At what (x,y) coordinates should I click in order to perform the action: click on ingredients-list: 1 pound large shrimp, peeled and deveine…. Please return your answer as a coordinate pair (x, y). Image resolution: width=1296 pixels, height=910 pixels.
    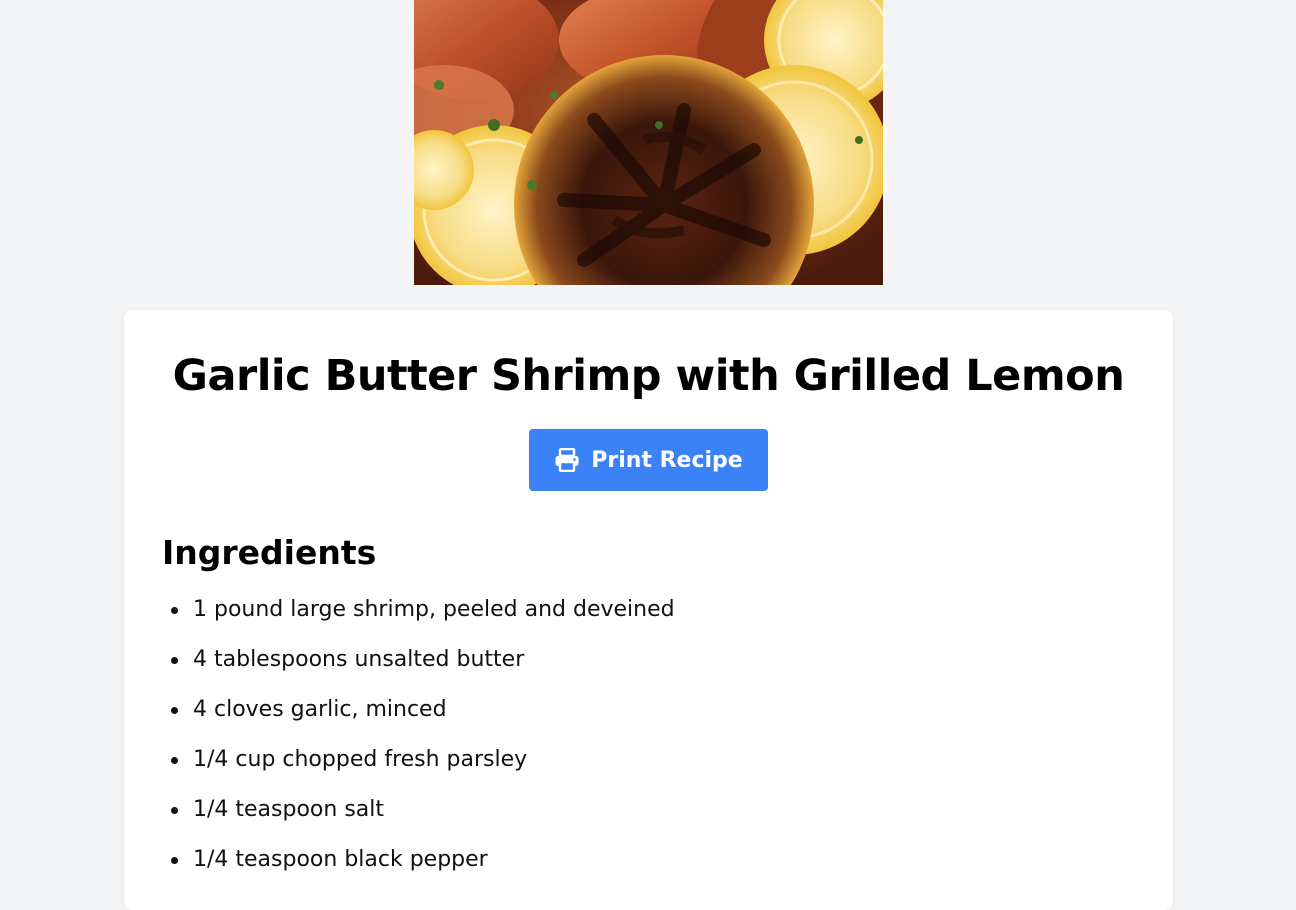
    Looking at the image, I should click on (418, 735).